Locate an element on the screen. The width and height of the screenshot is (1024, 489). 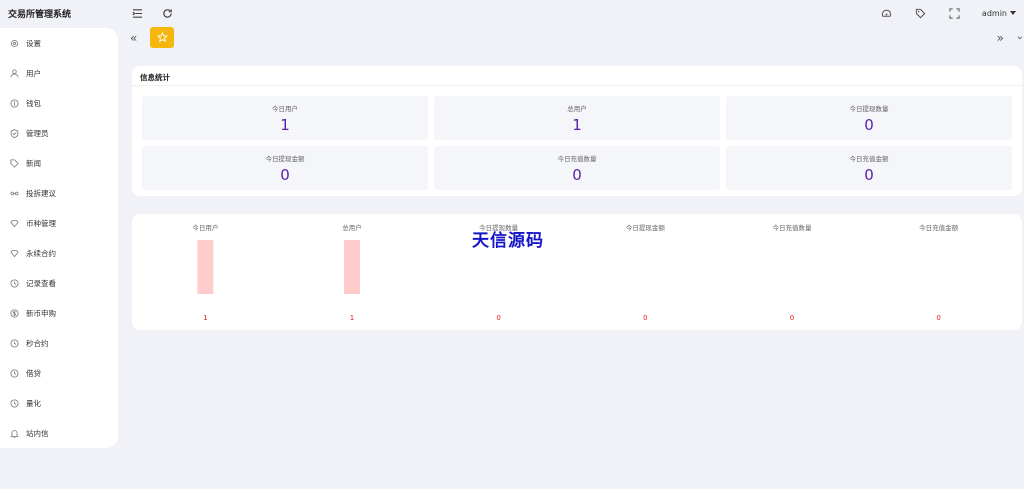
sidebar-item: 管理员 is located at coordinates (59, 133).